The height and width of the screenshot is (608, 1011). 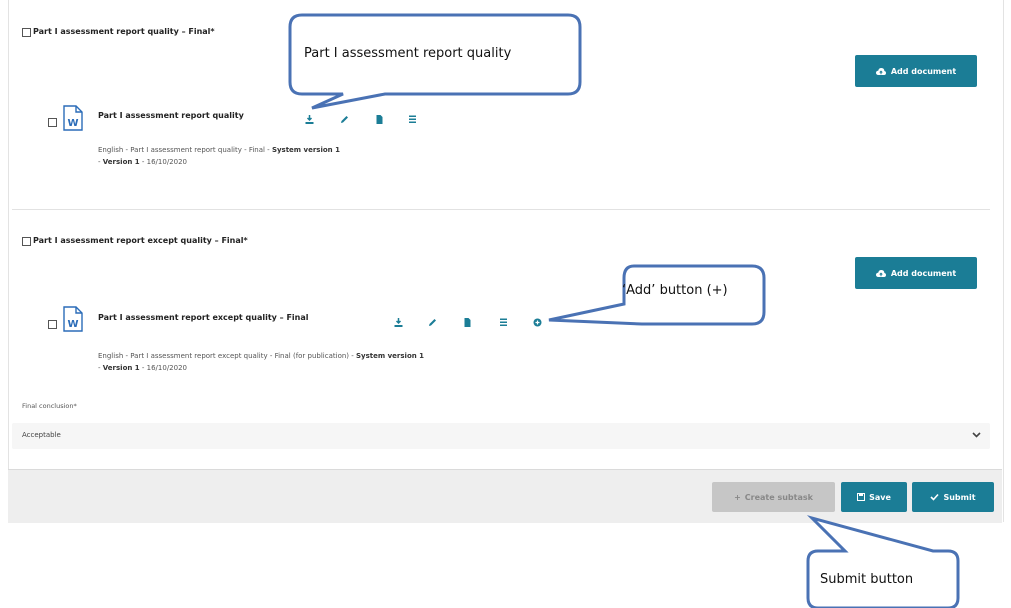 I want to click on create-subtask-button: + Create subtask, so click(x=773, y=497).